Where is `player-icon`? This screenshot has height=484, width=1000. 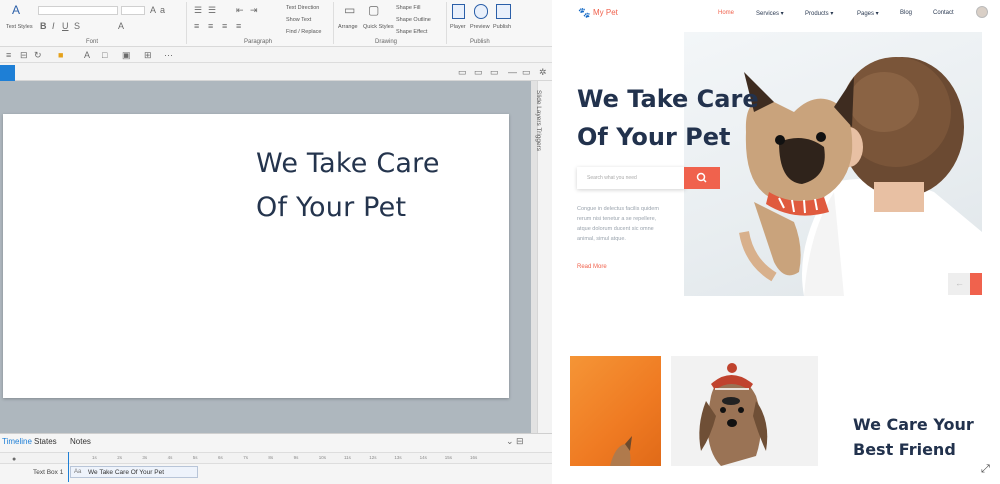
player-icon is located at coordinates (458, 11).